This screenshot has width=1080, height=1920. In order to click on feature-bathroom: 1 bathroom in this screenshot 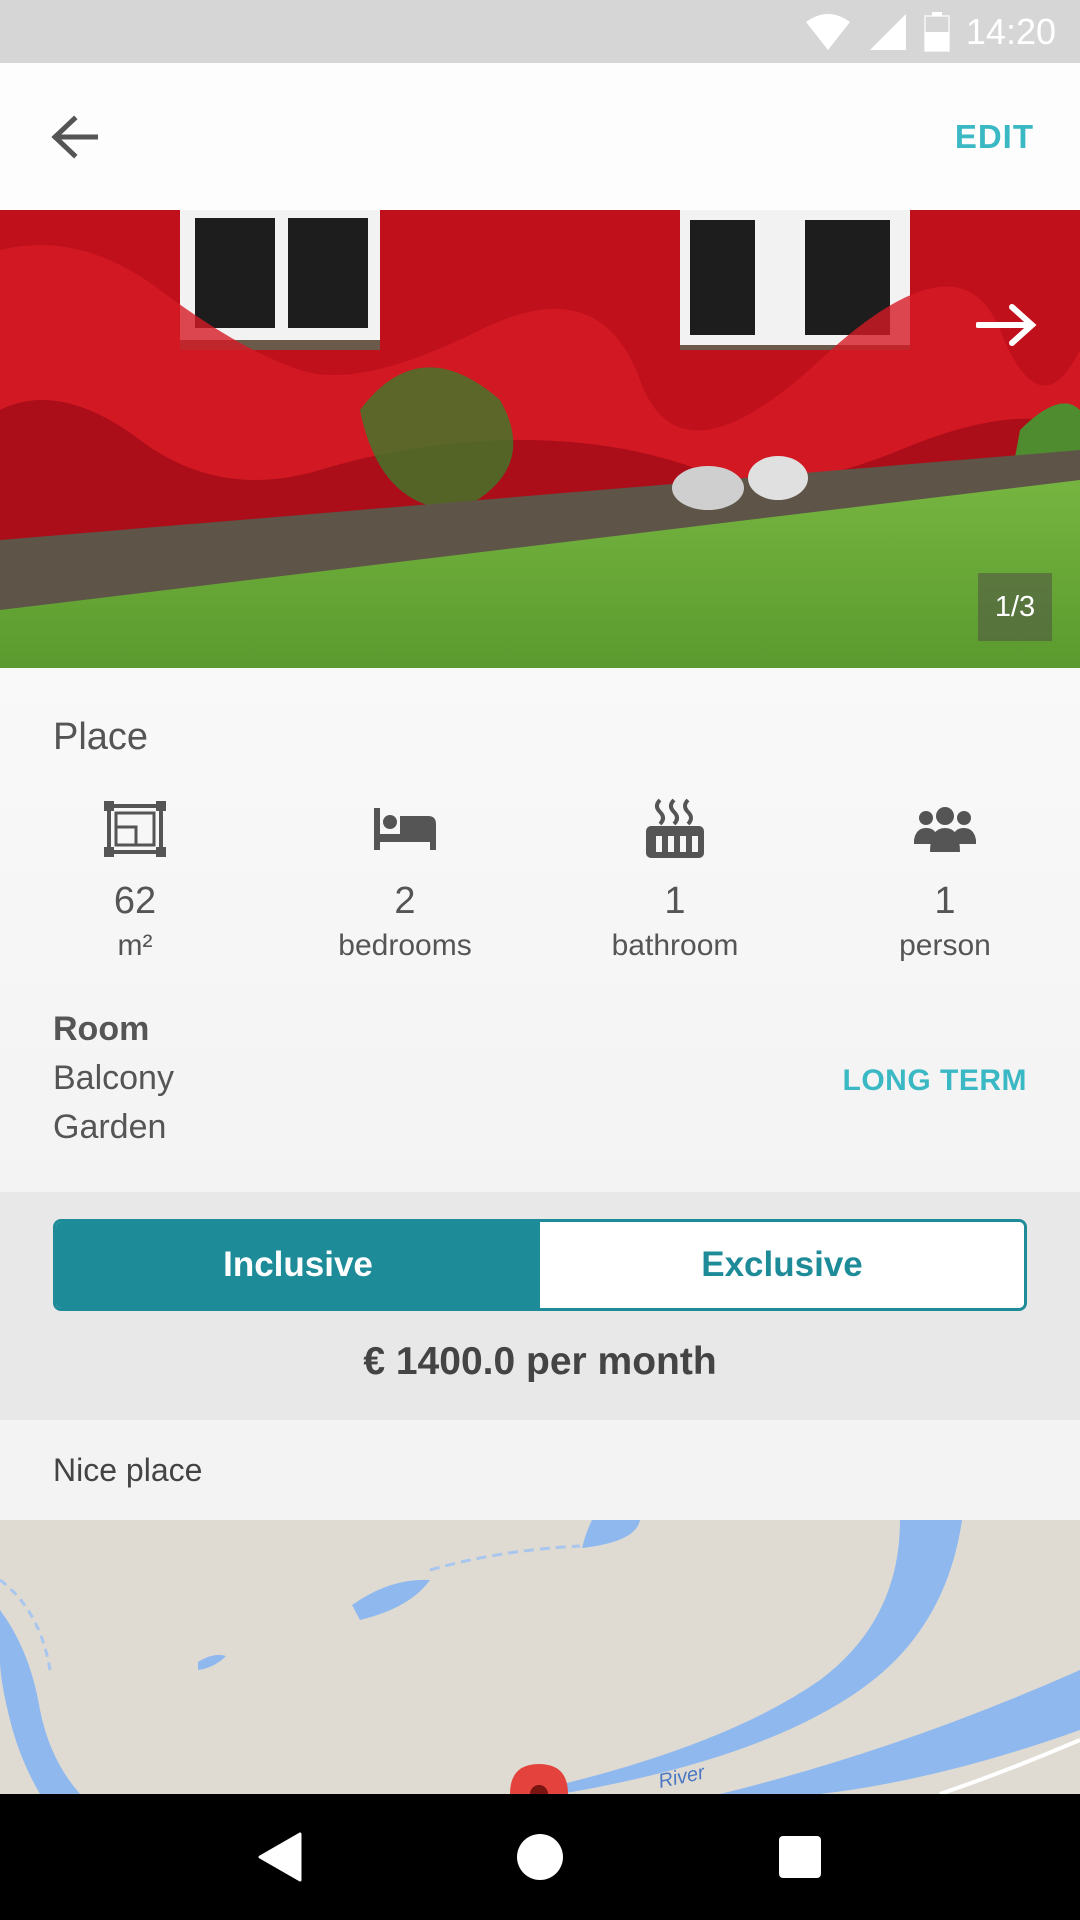, I will do `click(675, 878)`.